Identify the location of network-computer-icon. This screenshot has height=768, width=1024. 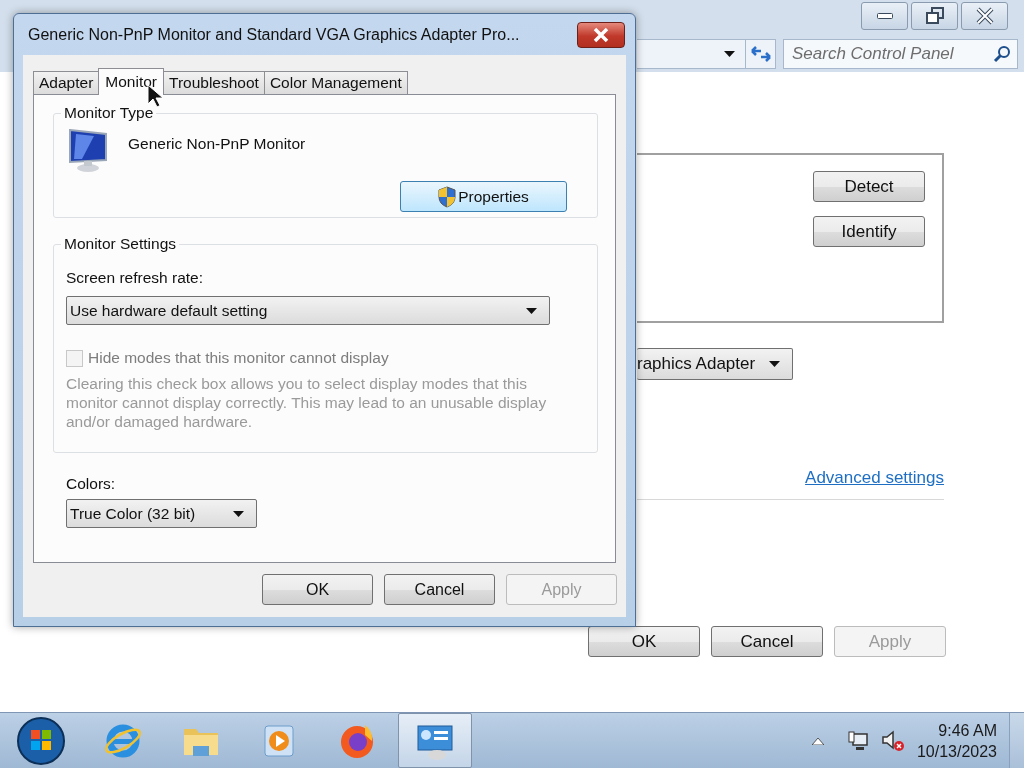
(857, 740).